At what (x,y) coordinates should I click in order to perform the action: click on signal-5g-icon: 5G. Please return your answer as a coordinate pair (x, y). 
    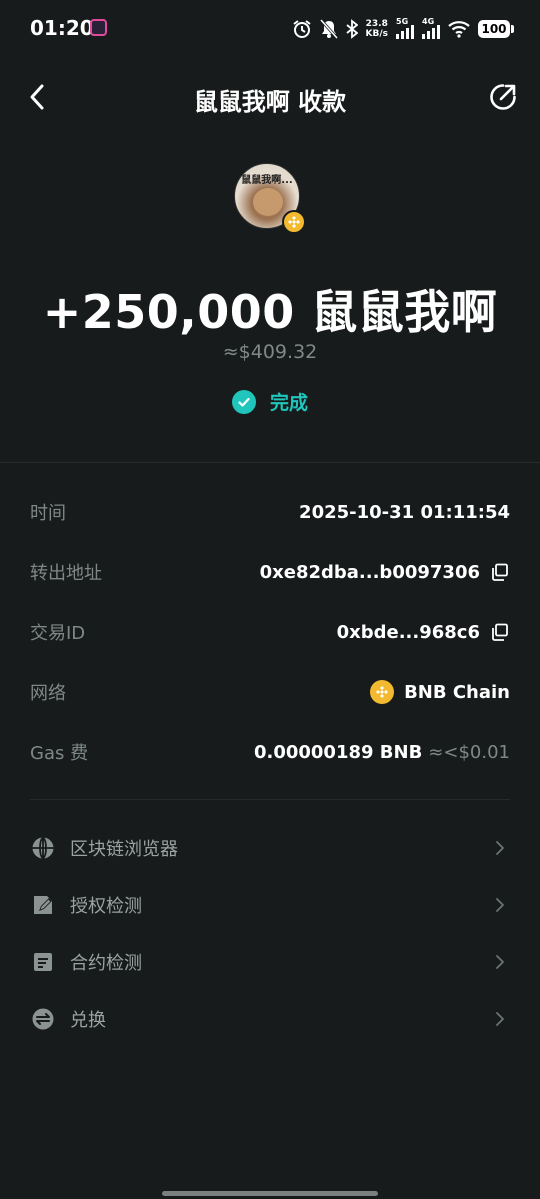
    Looking at the image, I should click on (405, 28).